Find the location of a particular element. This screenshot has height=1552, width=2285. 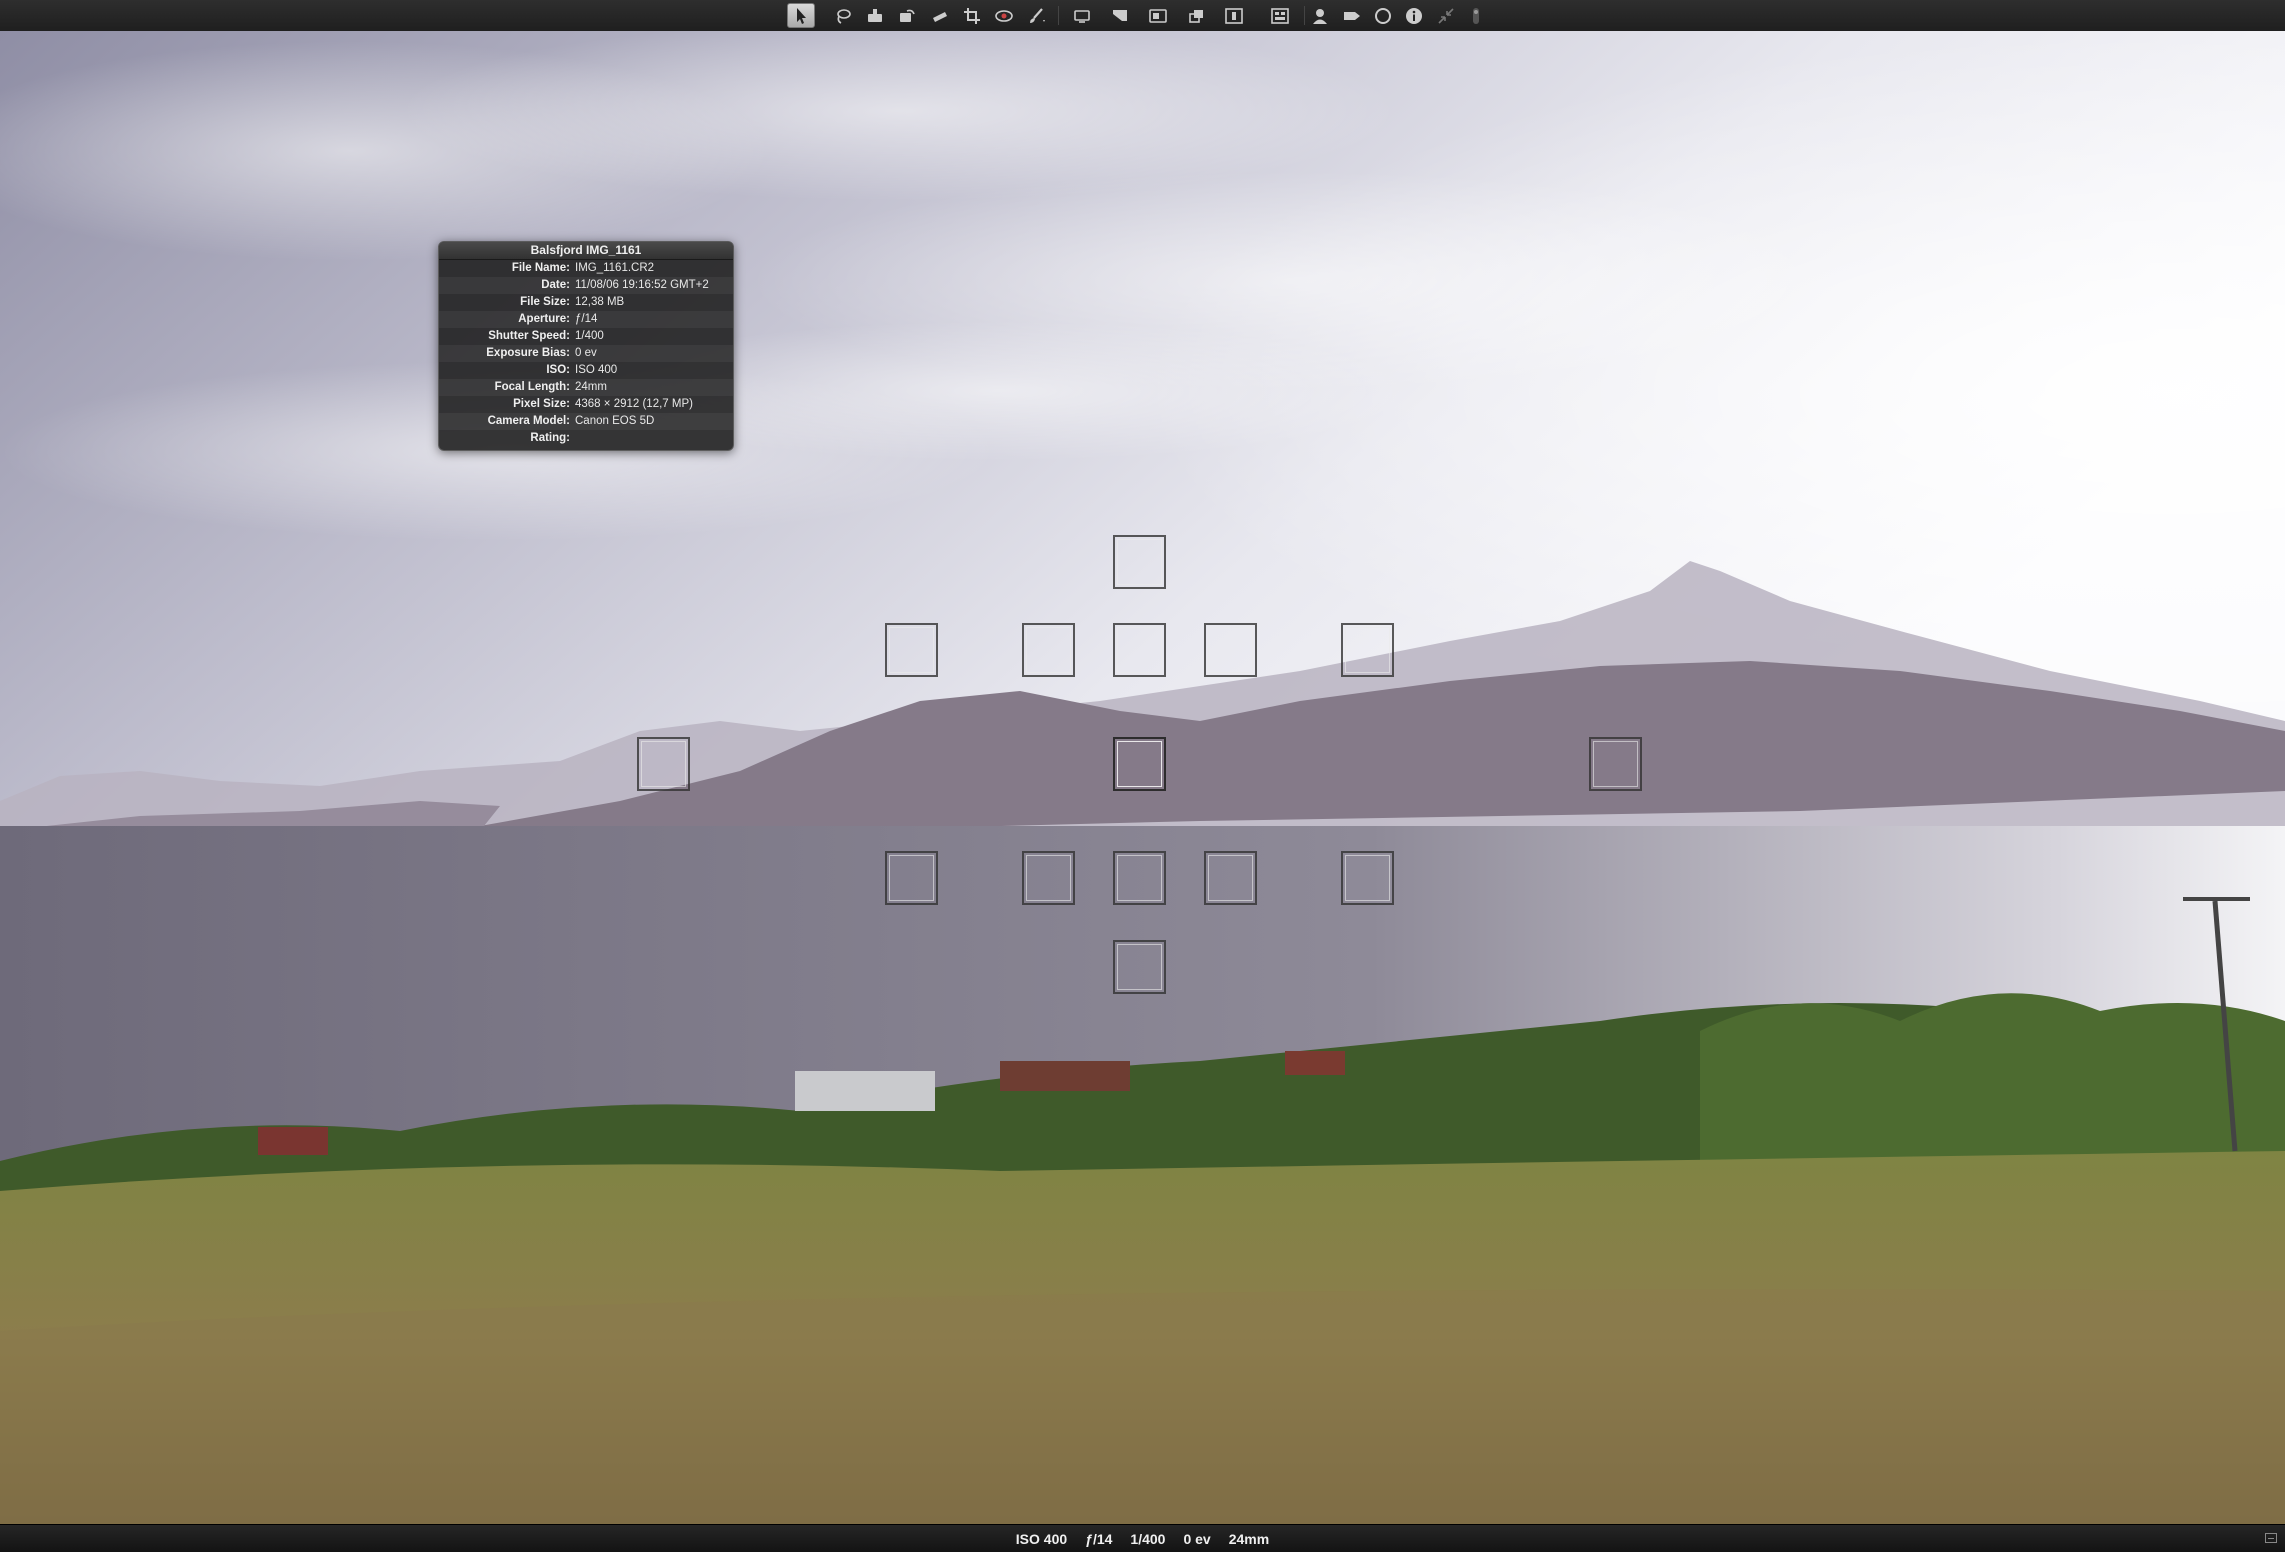

hud-row-rating: Rating: is located at coordinates (586, 438).